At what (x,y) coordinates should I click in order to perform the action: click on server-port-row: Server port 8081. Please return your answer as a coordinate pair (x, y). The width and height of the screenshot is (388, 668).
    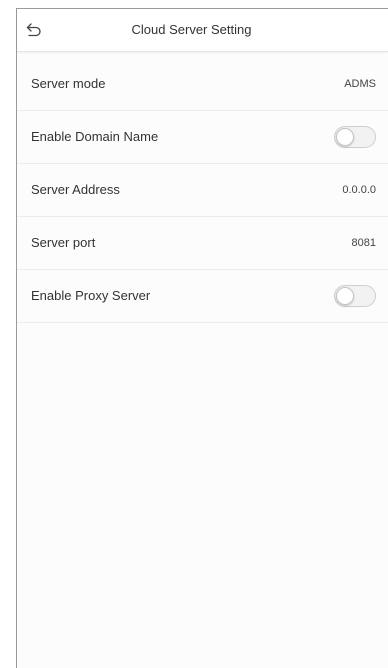
    Looking at the image, I should click on (202, 243).